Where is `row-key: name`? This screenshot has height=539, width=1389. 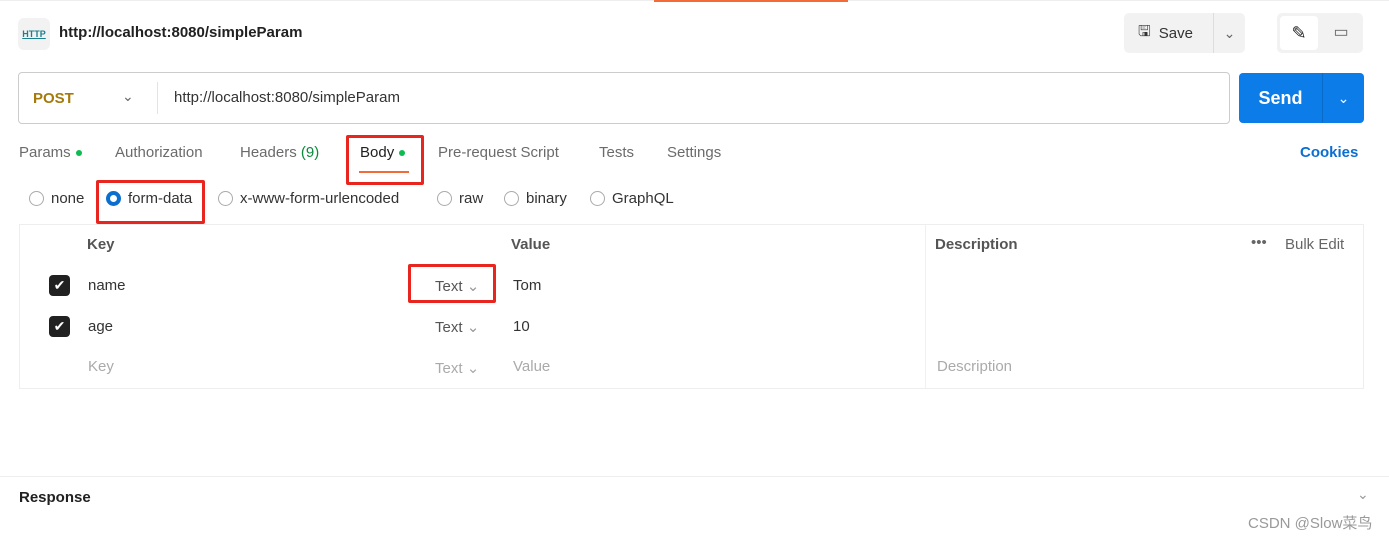 row-key: name is located at coordinates (107, 285).